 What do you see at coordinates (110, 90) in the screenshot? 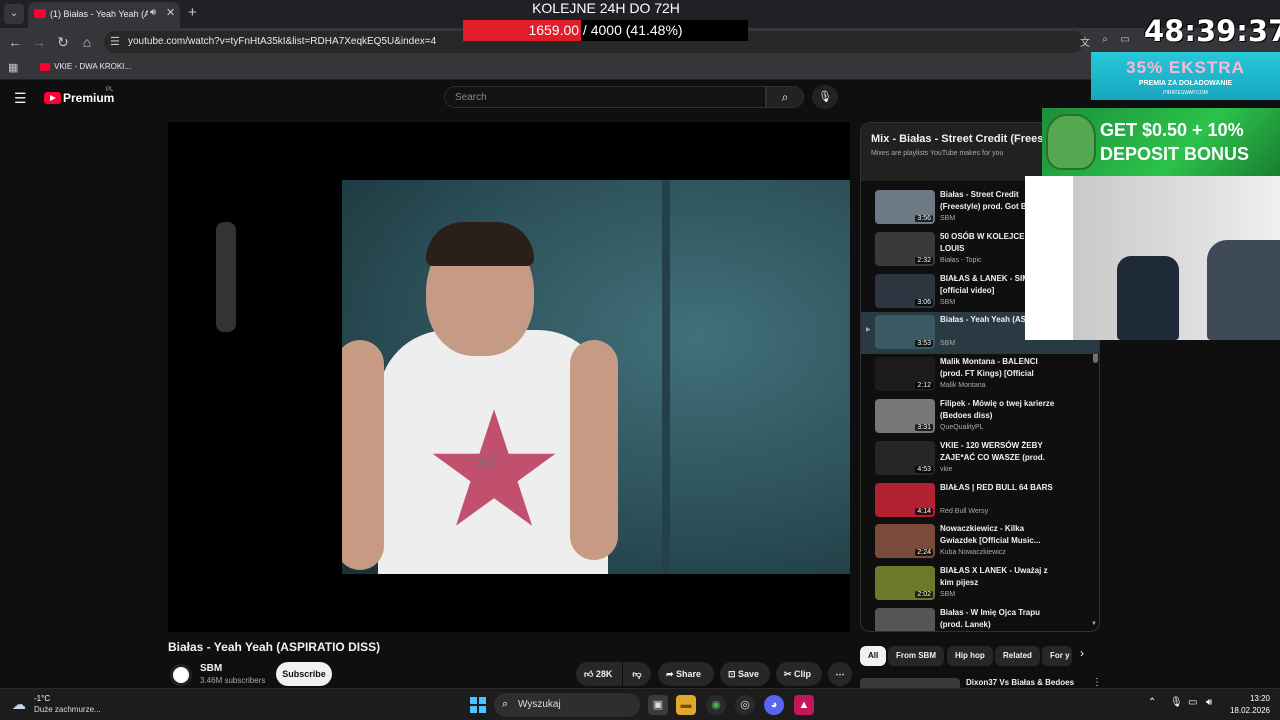
I see `logo-country-code: PL` at bounding box center [110, 90].